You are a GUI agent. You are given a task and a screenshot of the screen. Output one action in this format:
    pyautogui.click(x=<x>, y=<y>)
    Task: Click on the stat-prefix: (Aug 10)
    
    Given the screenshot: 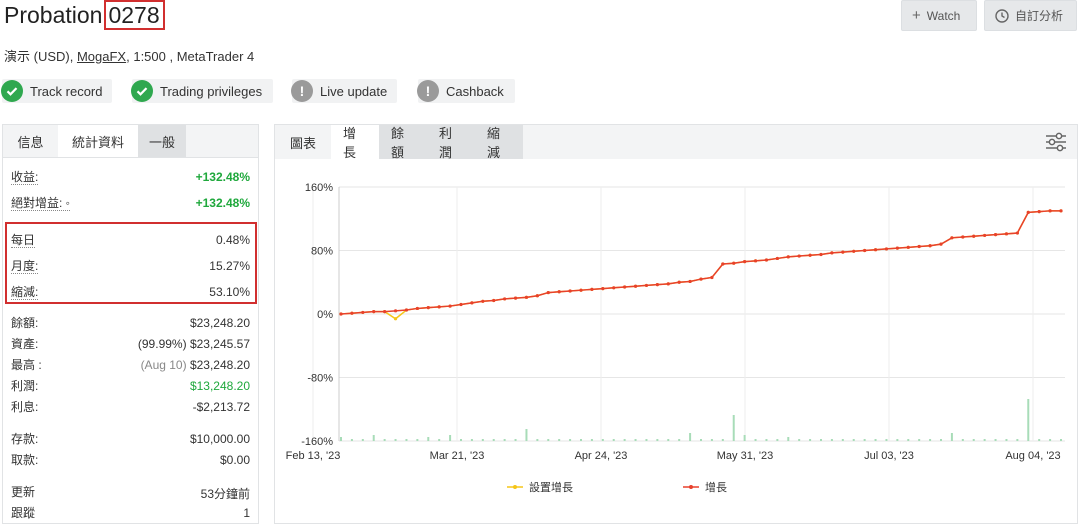 What is the action you would take?
    pyautogui.click(x=163, y=365)
    